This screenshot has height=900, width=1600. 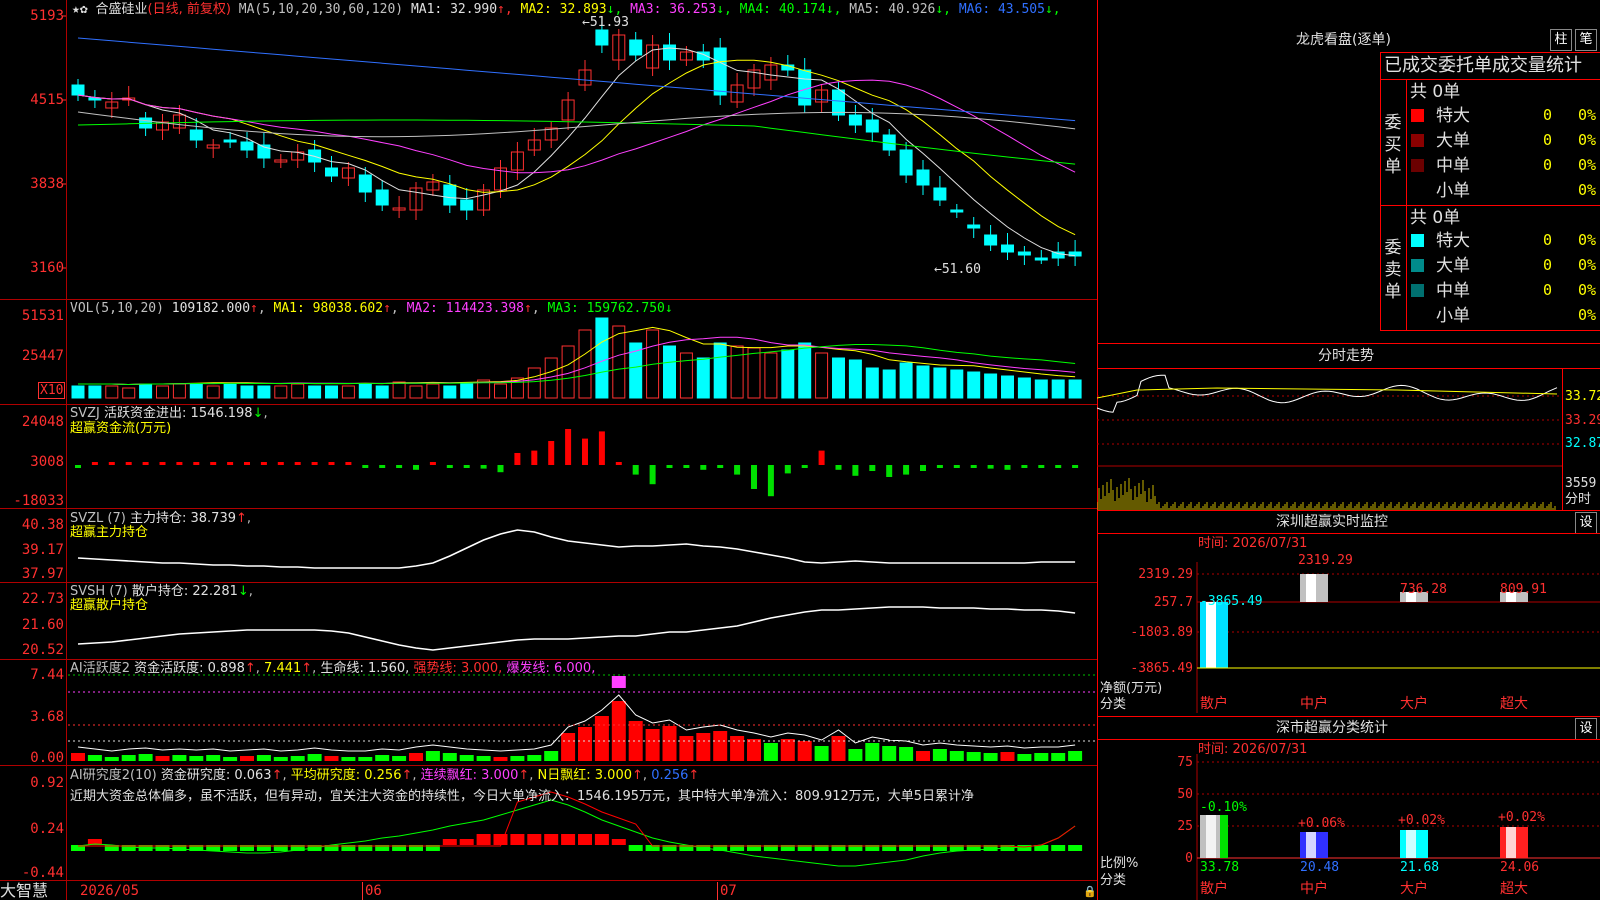 I want to click on vol-ma3: MA3: 159762.750, so click(x=606, y=308).